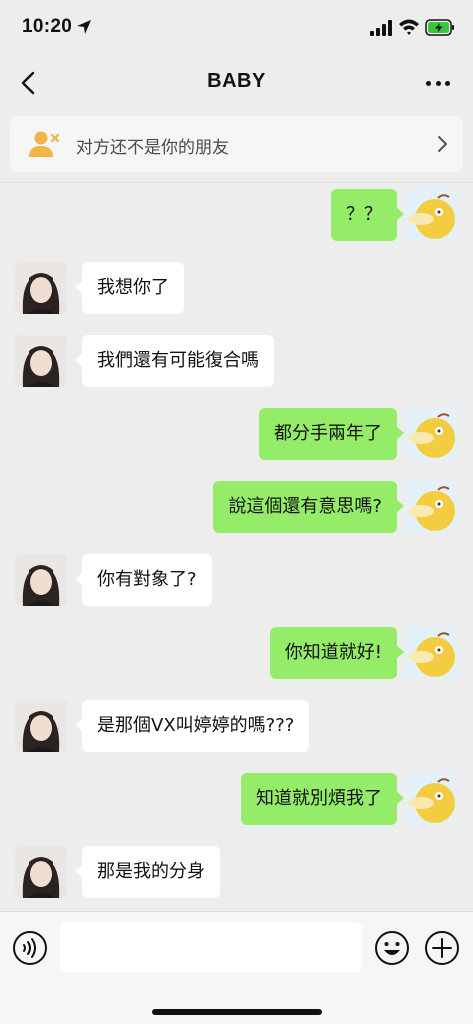 The width and height of the screenshot is (473, 1024). I want to click on input-bar, so click(236, 967).